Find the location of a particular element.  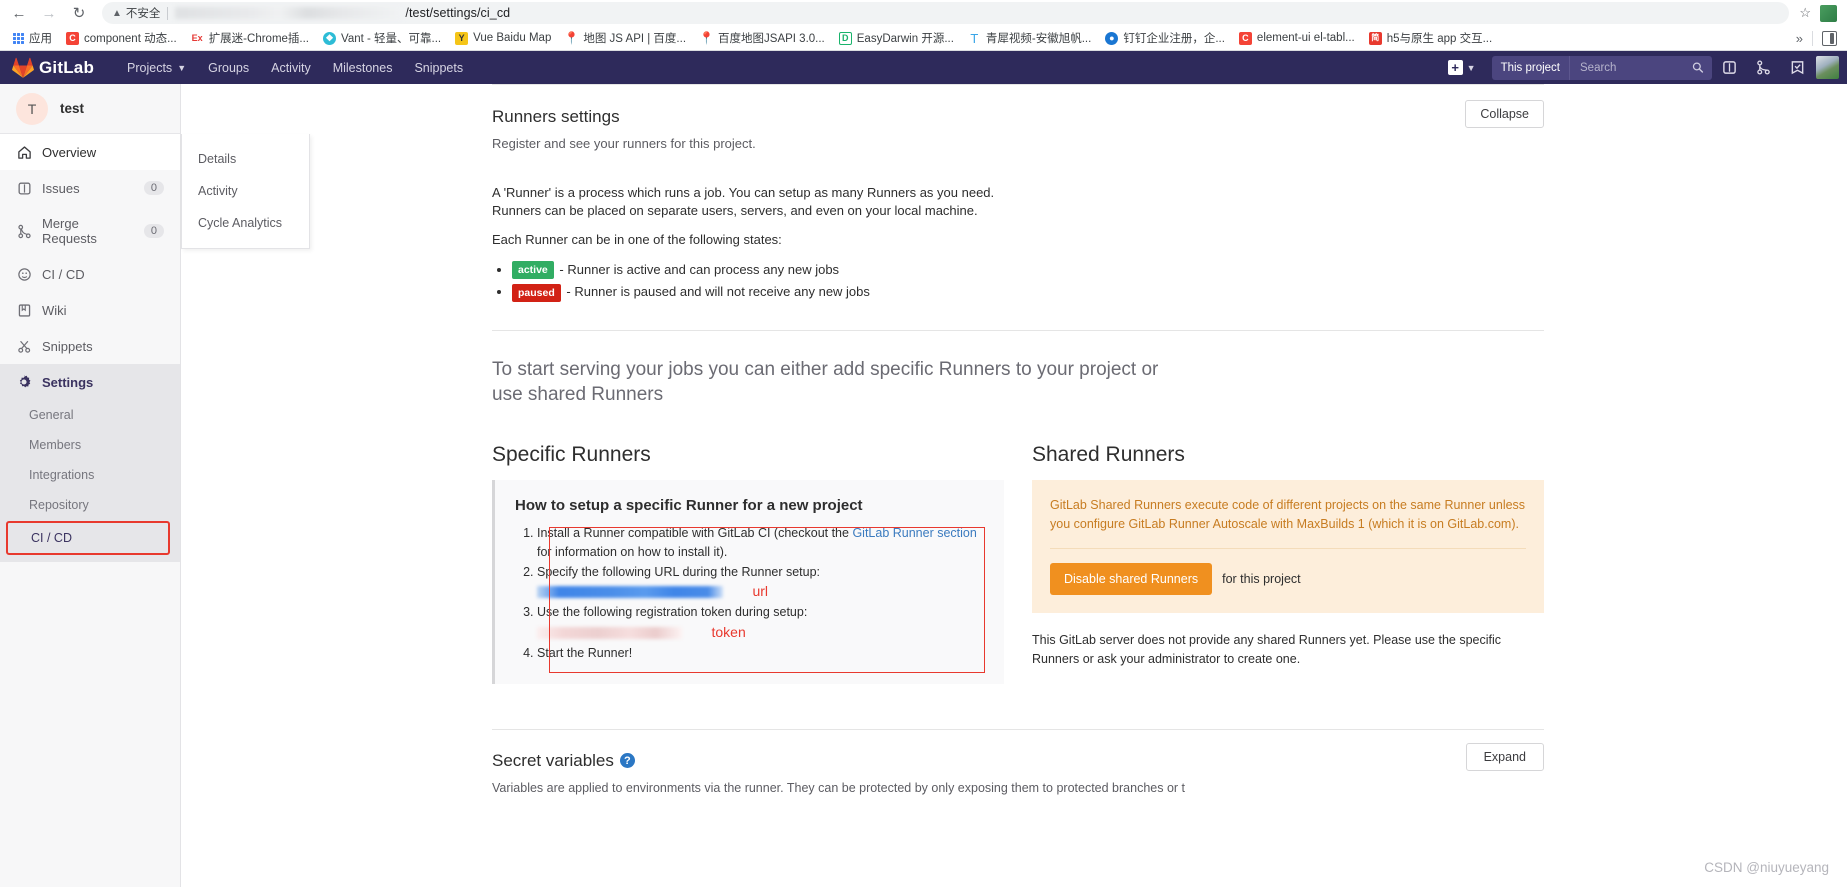

issues-icon is located at coordinates (1729, 67).